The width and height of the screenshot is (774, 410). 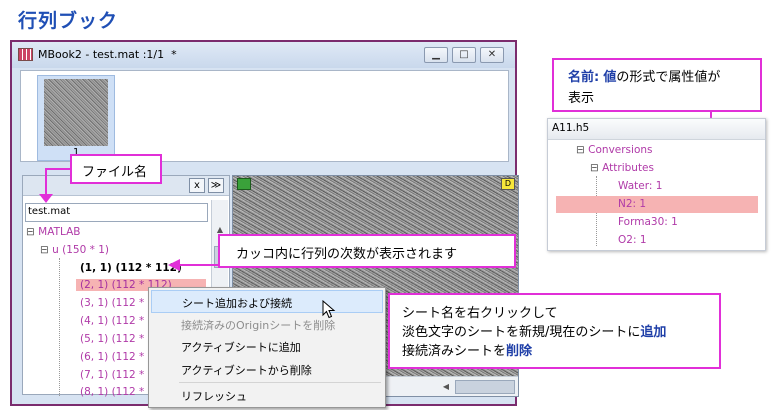 I want to click on tree-guide-line, so click(x=59, y=327).